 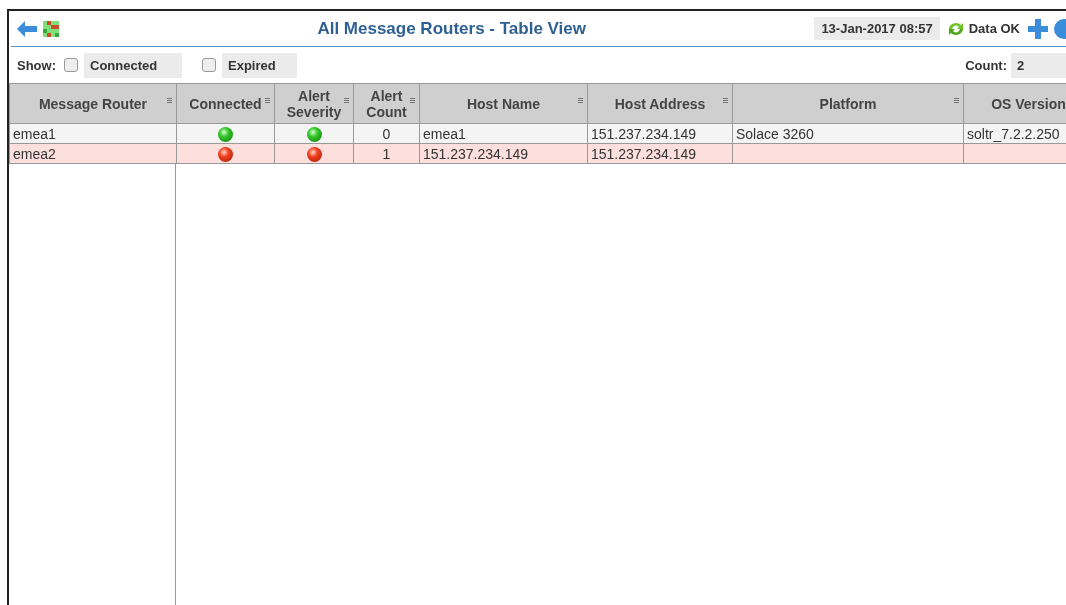 What do you see at coordinates (93, 103) in the screenshot?
I see `column-header: Message Router` at bounding box center [93, 103].